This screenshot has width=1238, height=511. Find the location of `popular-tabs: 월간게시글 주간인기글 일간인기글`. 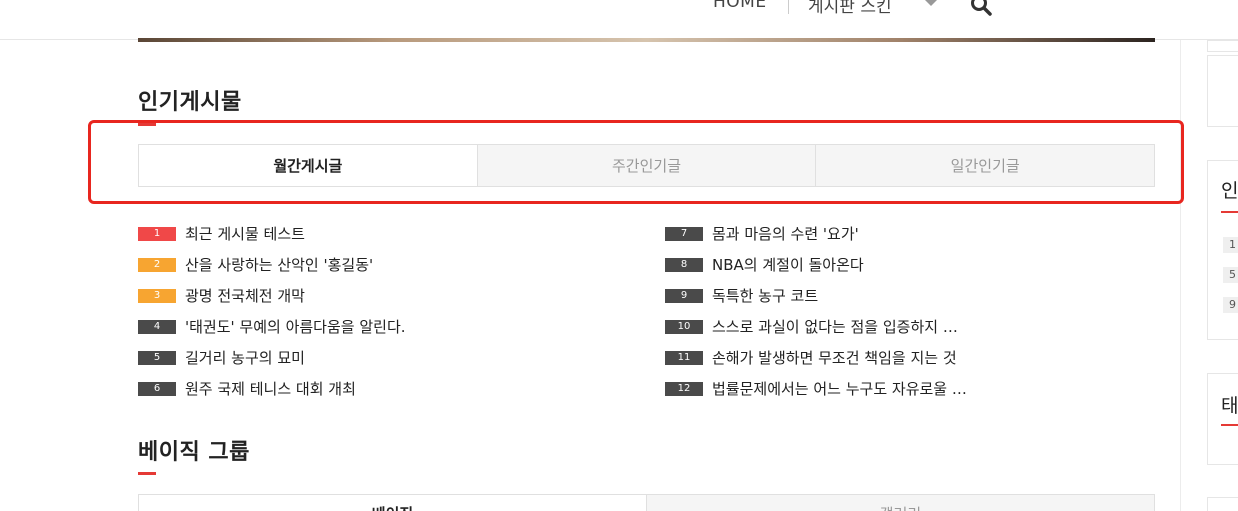

popular-tabs: 월간게시글 주간인기글 일간인기글 is located at coordinates (646, 165).